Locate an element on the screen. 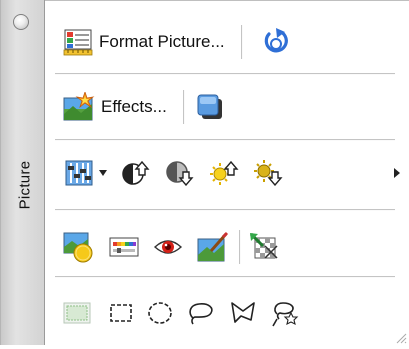  magic-lasso-icon is located at coordinates (285, 313).